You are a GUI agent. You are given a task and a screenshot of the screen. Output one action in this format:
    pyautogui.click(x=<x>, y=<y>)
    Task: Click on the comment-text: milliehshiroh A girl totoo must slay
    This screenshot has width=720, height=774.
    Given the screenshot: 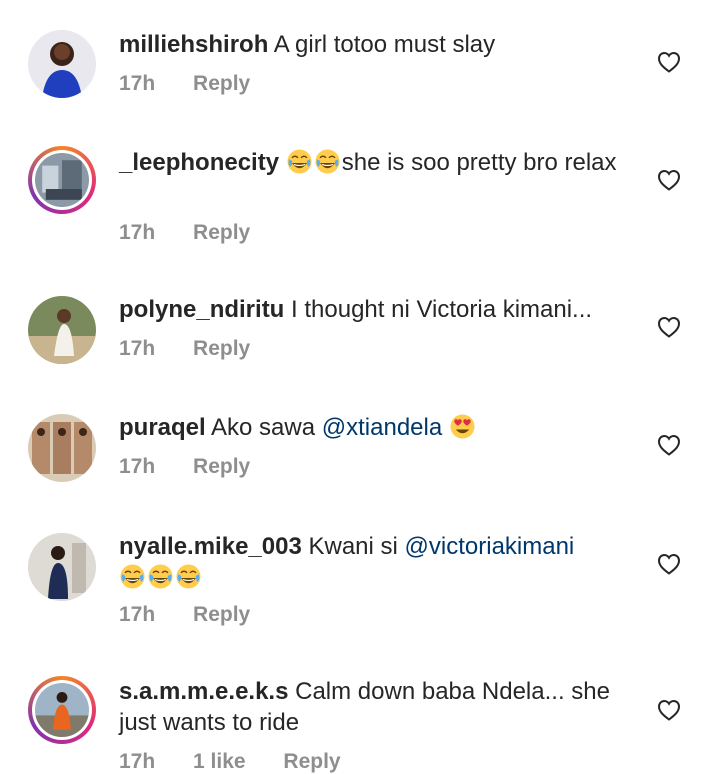 What is the action you would take?
    pyautogui.click(x=379, y=44)
    